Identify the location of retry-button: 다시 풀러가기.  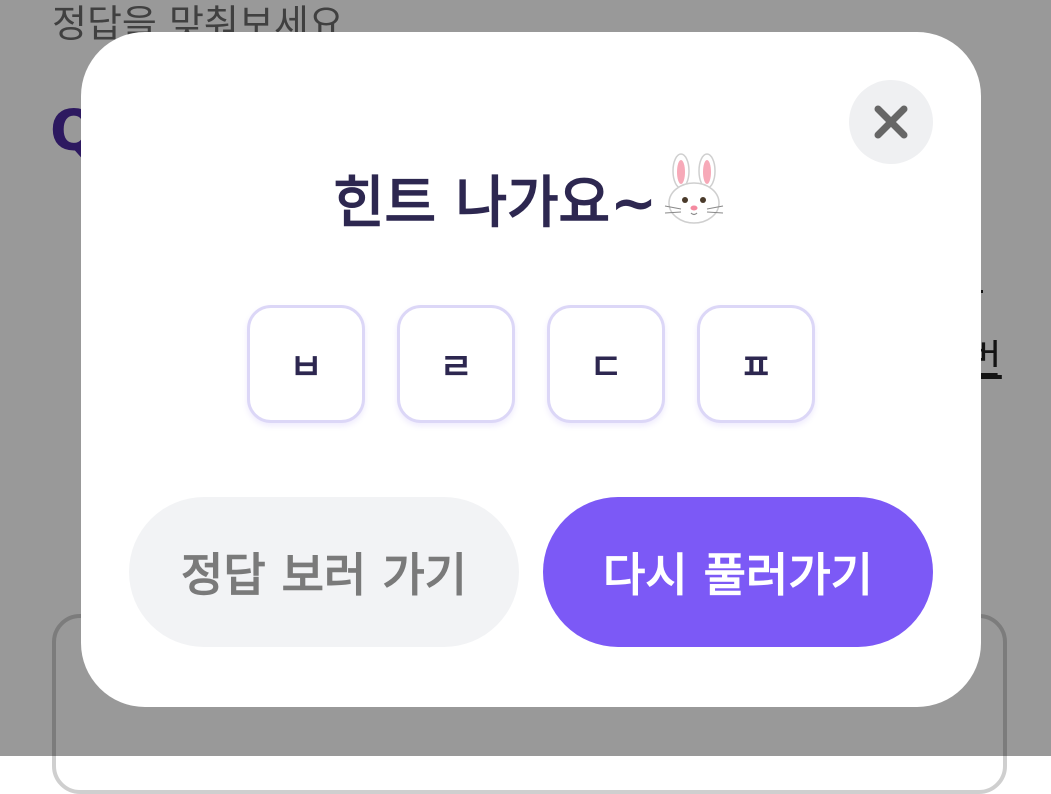
(738, 572).